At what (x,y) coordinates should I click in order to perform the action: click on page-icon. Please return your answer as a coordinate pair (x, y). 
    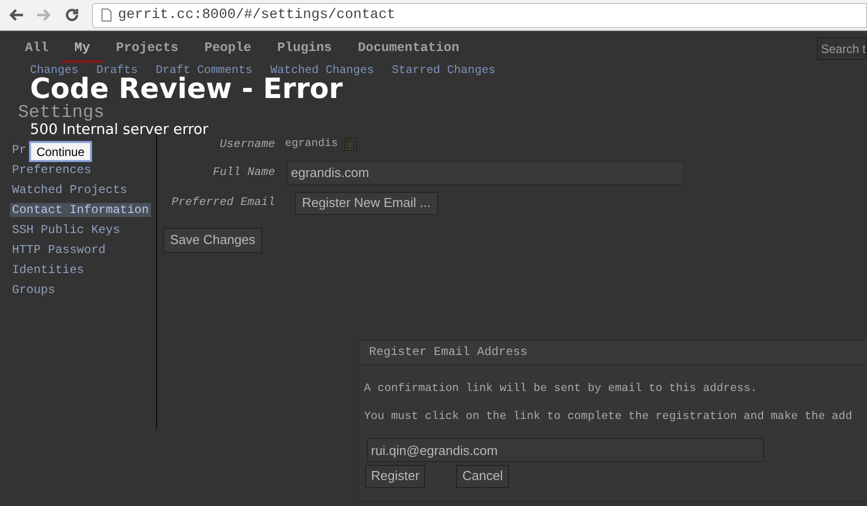
    Looking at the image, I should click on (106, 15).